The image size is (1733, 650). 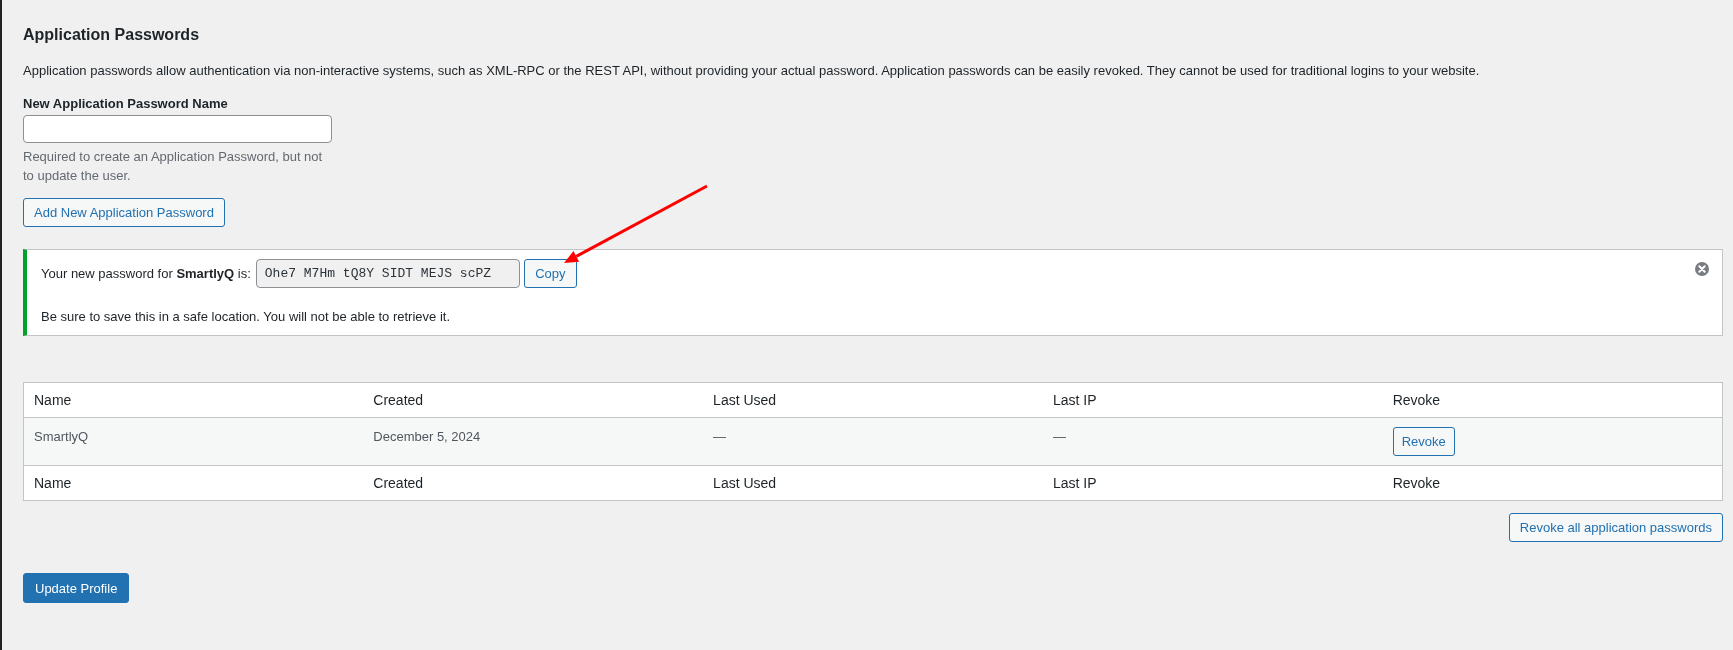 What do you see at coordinates (173, 166) in the screenshot?
I see `field-help-text: Required to create an Application Password, but not to update the user.` at bounding box center [173, 166].